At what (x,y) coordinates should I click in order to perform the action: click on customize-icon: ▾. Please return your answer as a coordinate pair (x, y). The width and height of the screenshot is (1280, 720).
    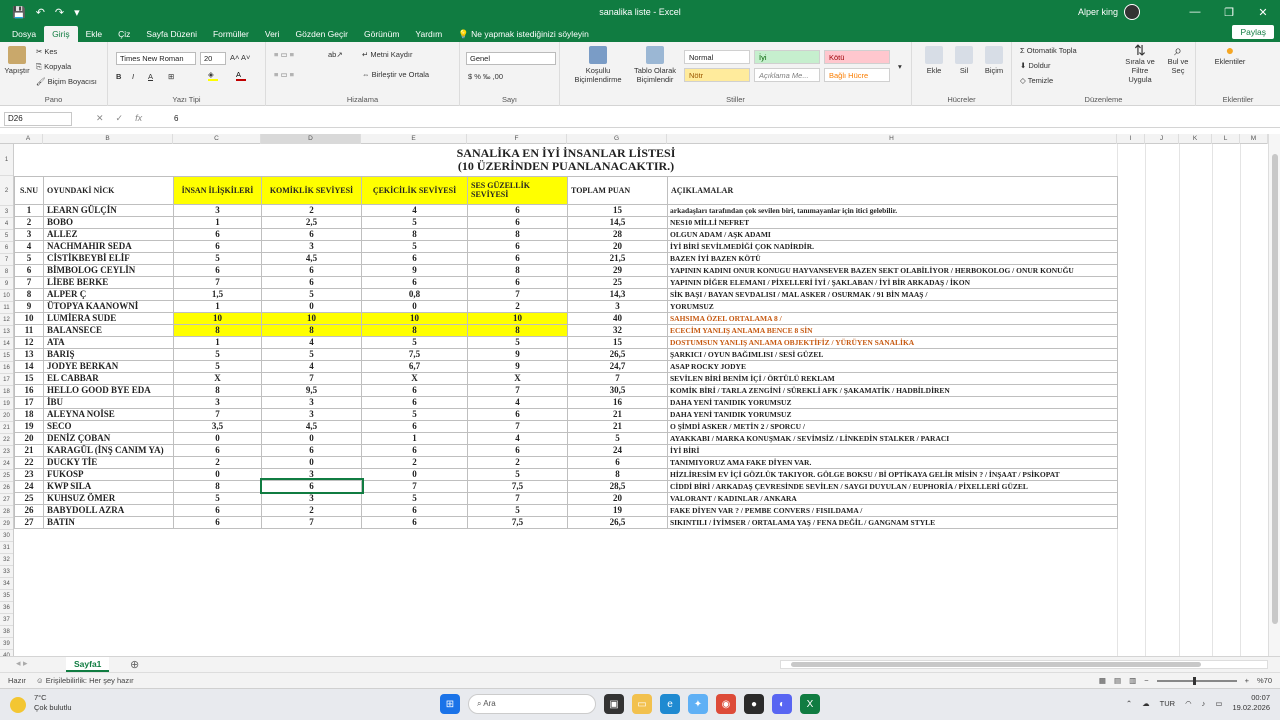
    Looking at the image, I should click on (77, 12).